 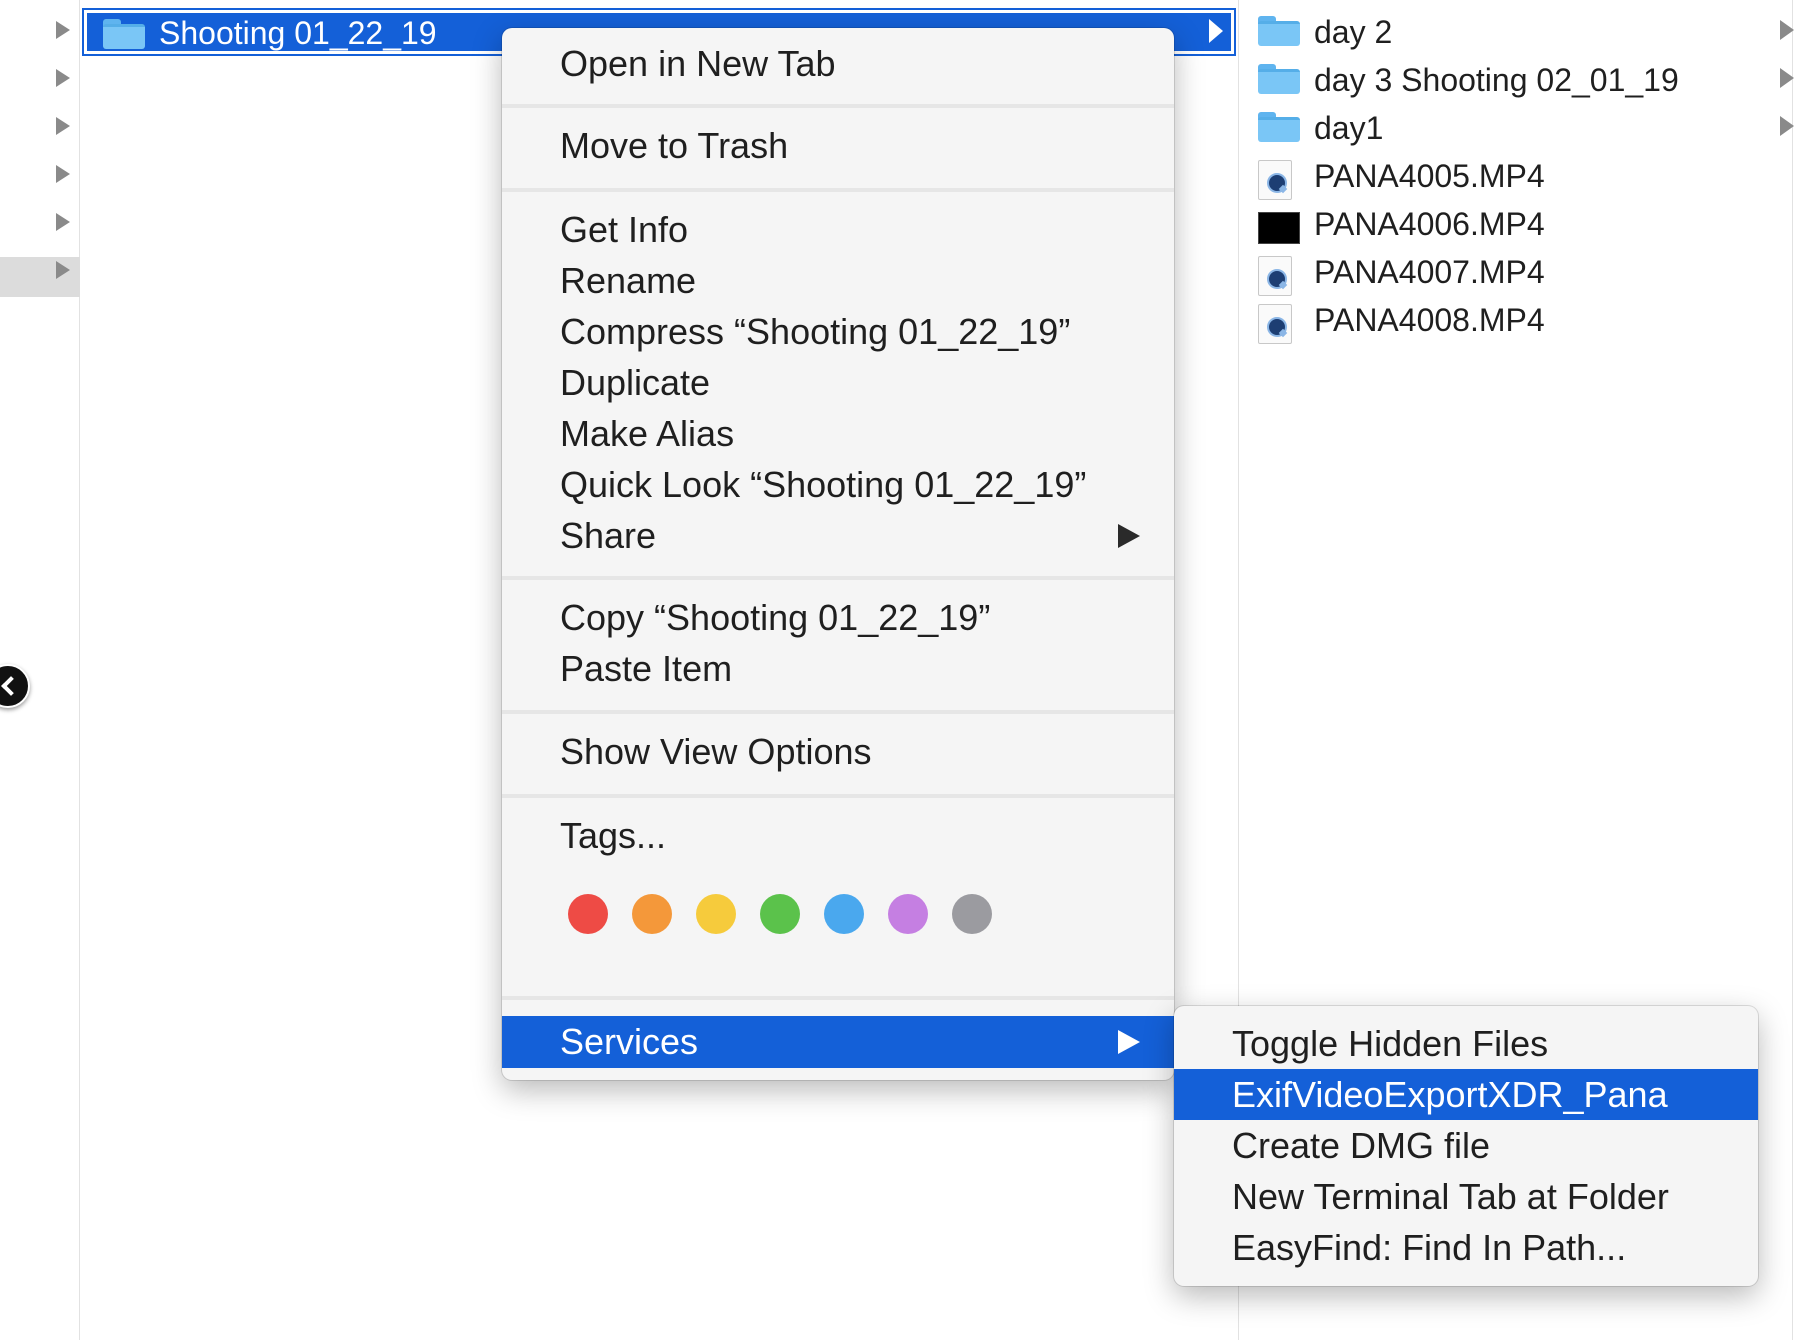 I want to click on tag-gray-dot, so click(x=972, y=914).